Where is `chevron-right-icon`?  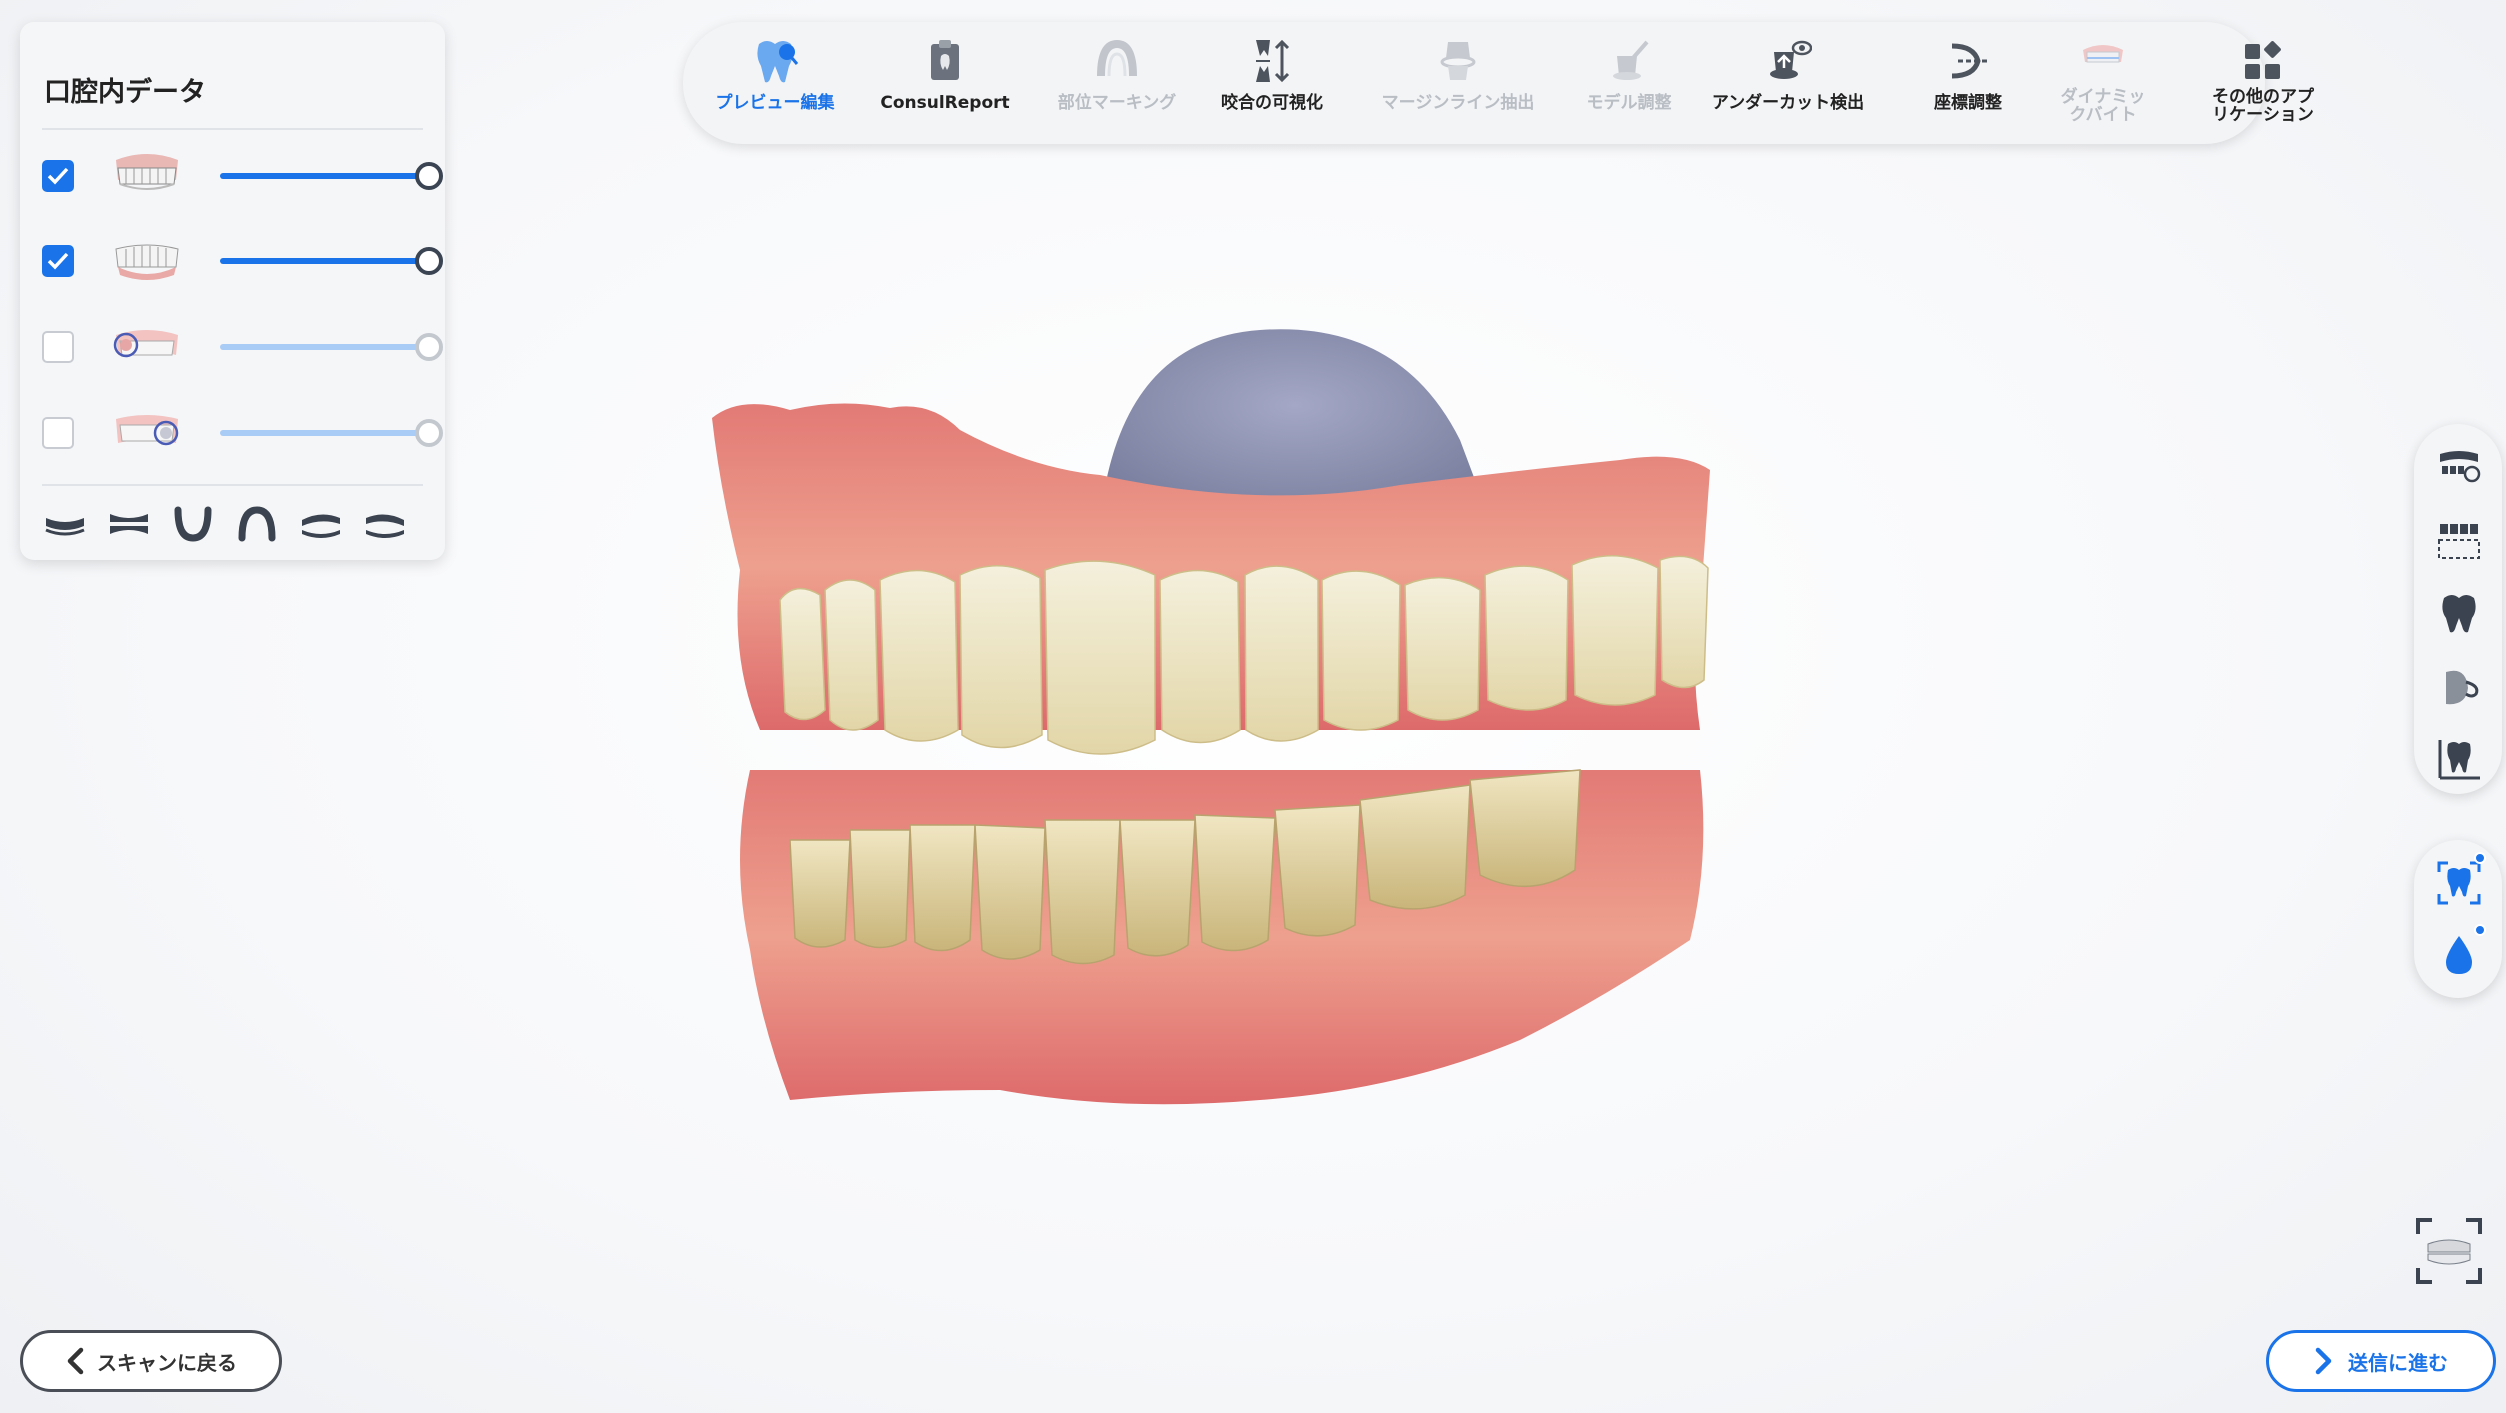
chevron-right-icon is located at coordinates (2323, 1361).